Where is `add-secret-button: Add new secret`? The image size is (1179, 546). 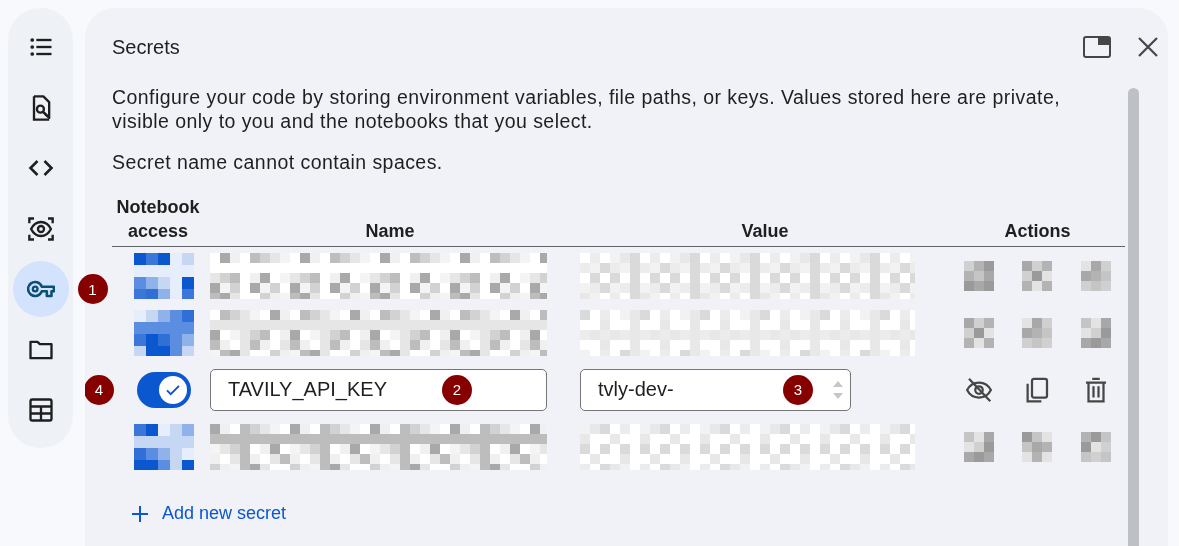 add-secret-button: Add new secret is located at coordinates (209, 513).